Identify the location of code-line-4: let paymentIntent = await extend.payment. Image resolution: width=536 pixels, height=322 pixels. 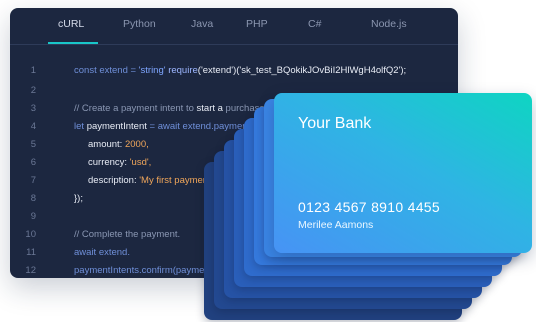
(162, 126).